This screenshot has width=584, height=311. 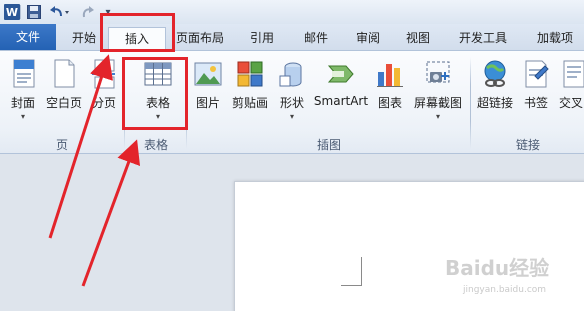 I want to click on cross-reference-label: 交叉, so click(x=571, y=103).